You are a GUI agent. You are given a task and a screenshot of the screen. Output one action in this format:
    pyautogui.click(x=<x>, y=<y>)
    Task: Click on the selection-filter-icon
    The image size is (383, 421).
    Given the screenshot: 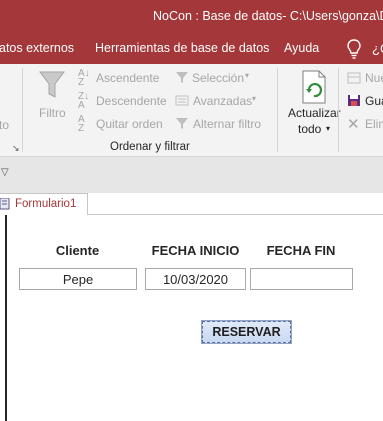 What is the action you would take?
    pyautogui.click(x=182, y=77)
    